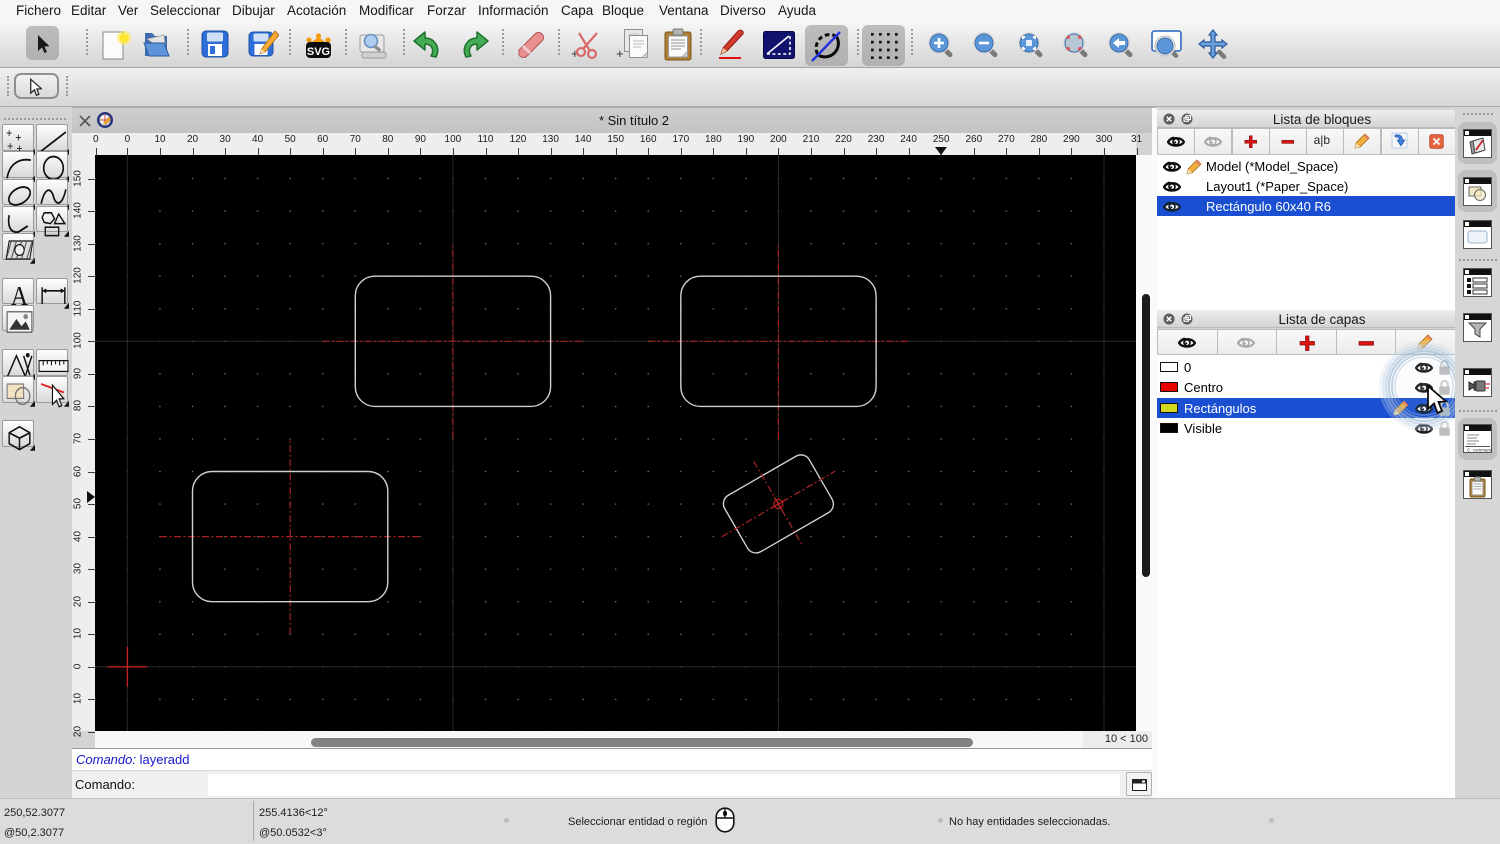  What do you see at coordinates (1479, 450) in the screenshot?
I see `svg-text: C: command` at bounding box center [1479, 450].